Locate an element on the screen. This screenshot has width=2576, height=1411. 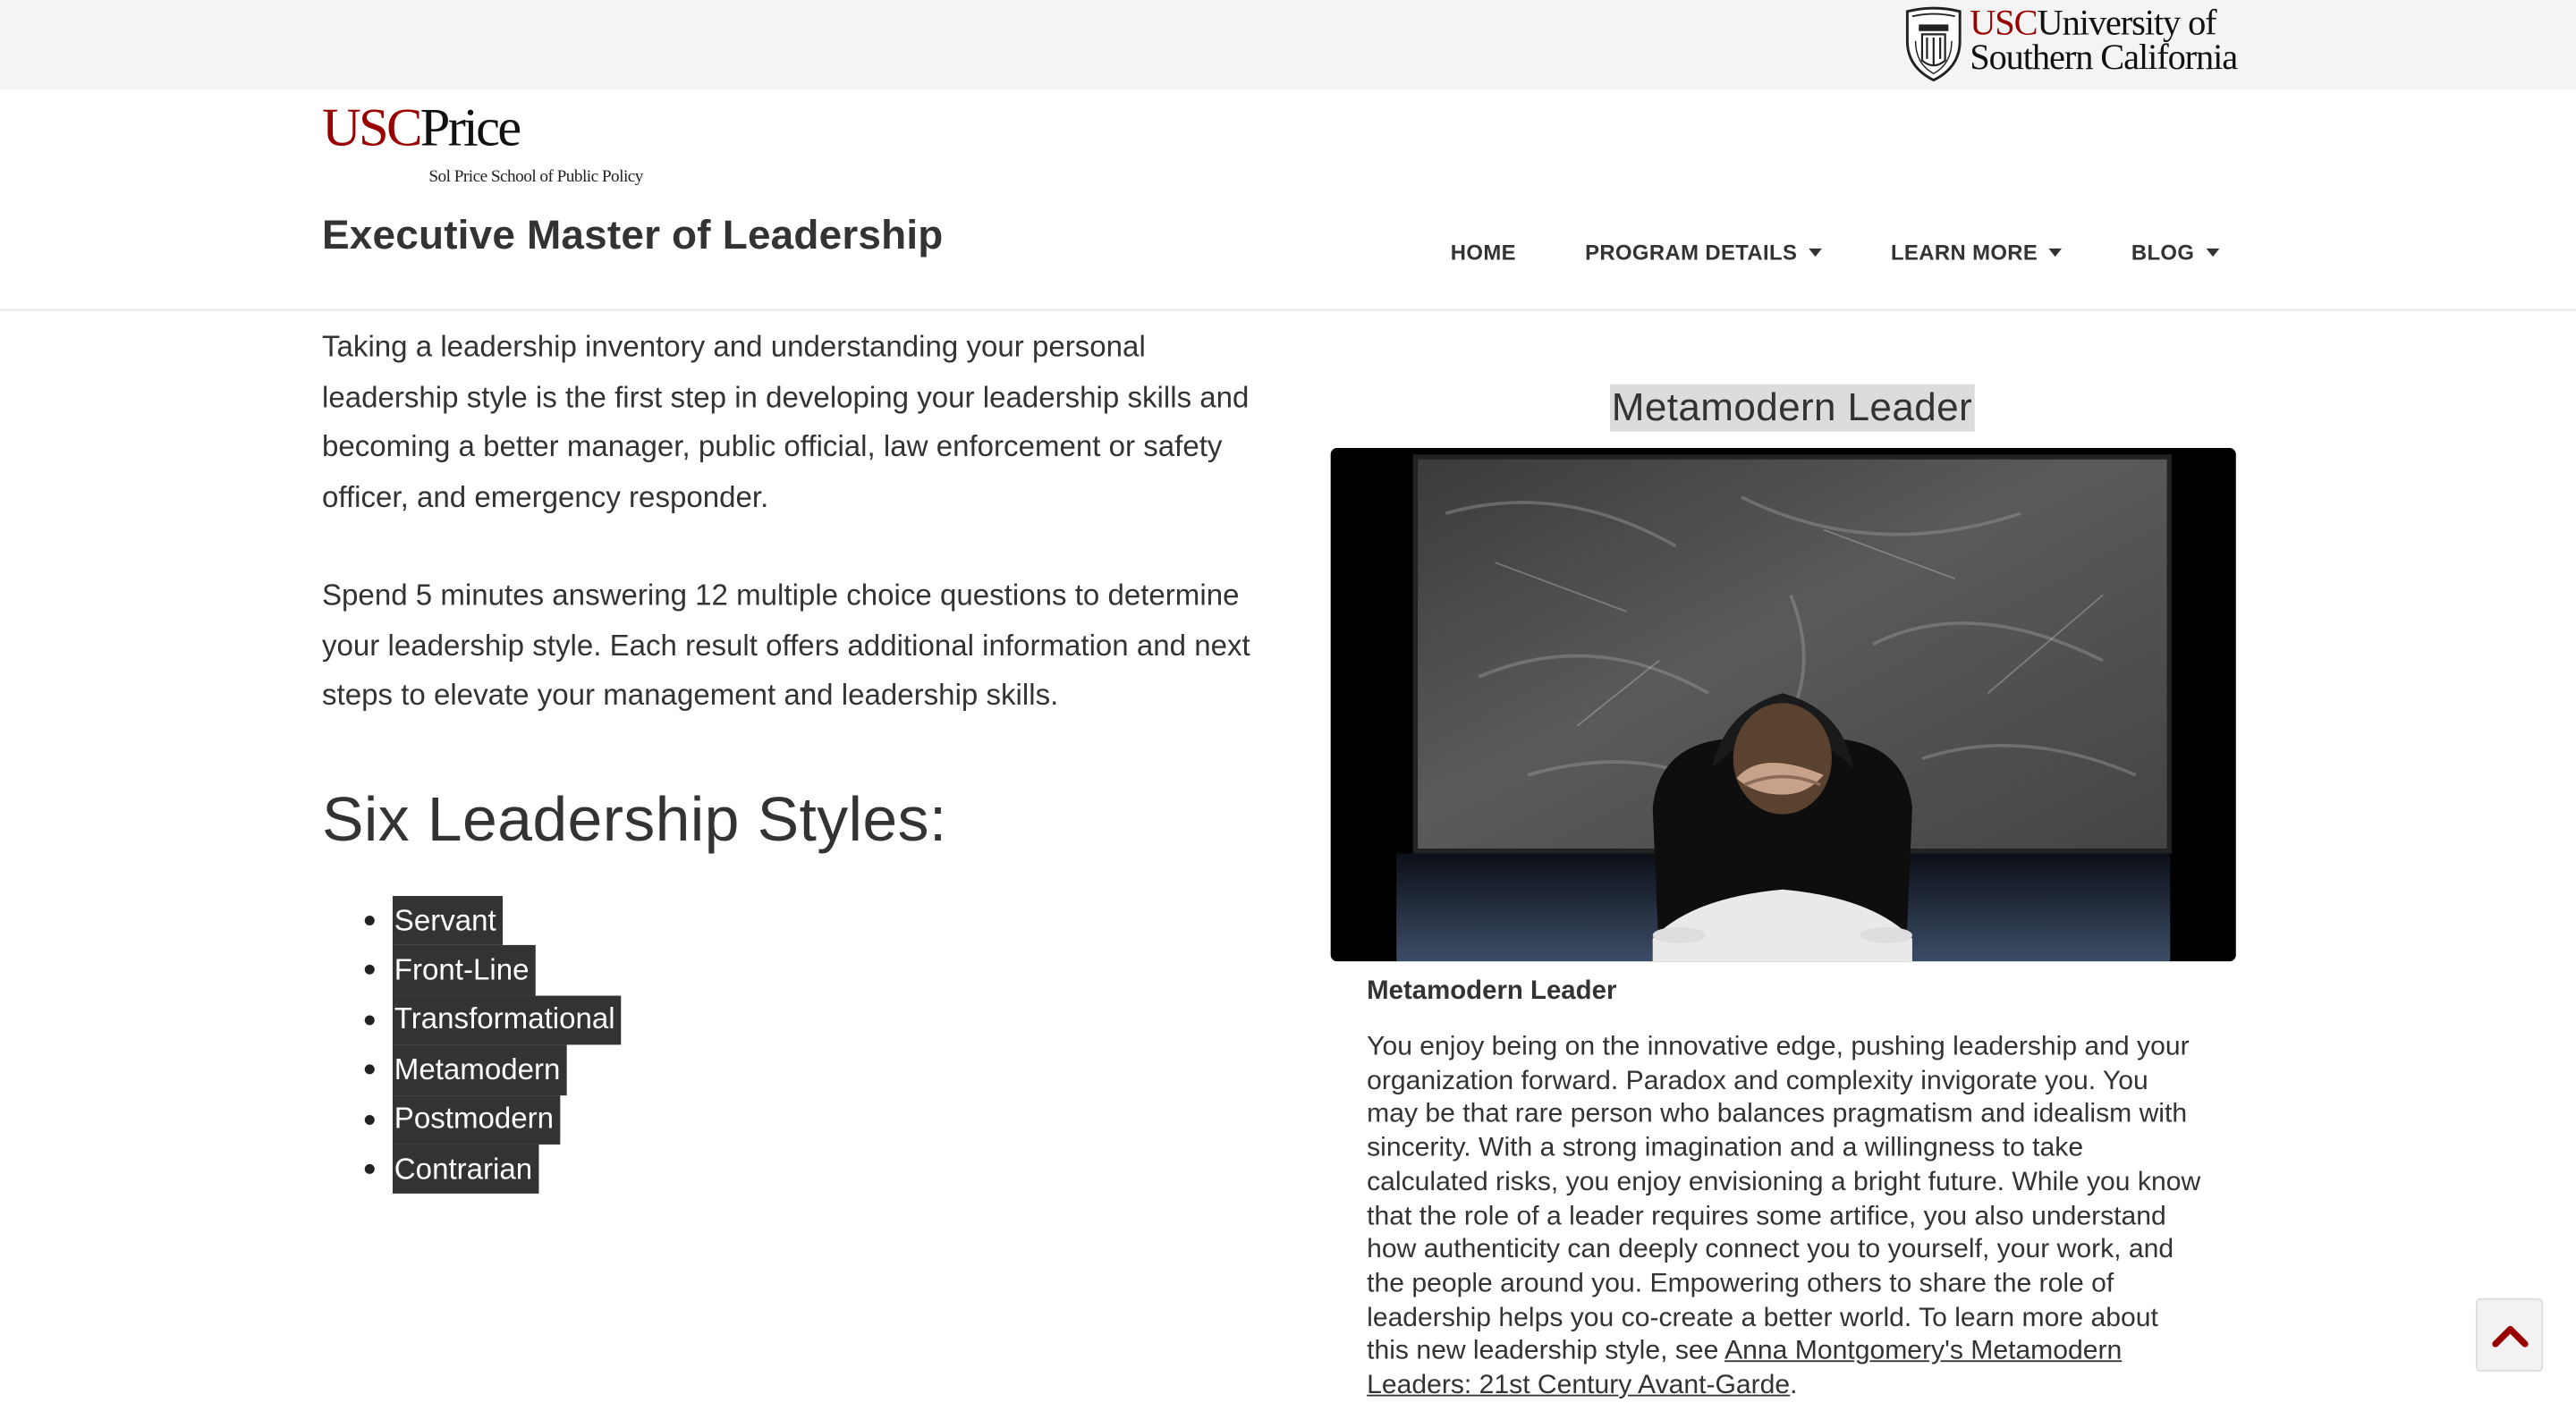
style-link-contrarian: Contrarian is located at coordinates (465, 1169).